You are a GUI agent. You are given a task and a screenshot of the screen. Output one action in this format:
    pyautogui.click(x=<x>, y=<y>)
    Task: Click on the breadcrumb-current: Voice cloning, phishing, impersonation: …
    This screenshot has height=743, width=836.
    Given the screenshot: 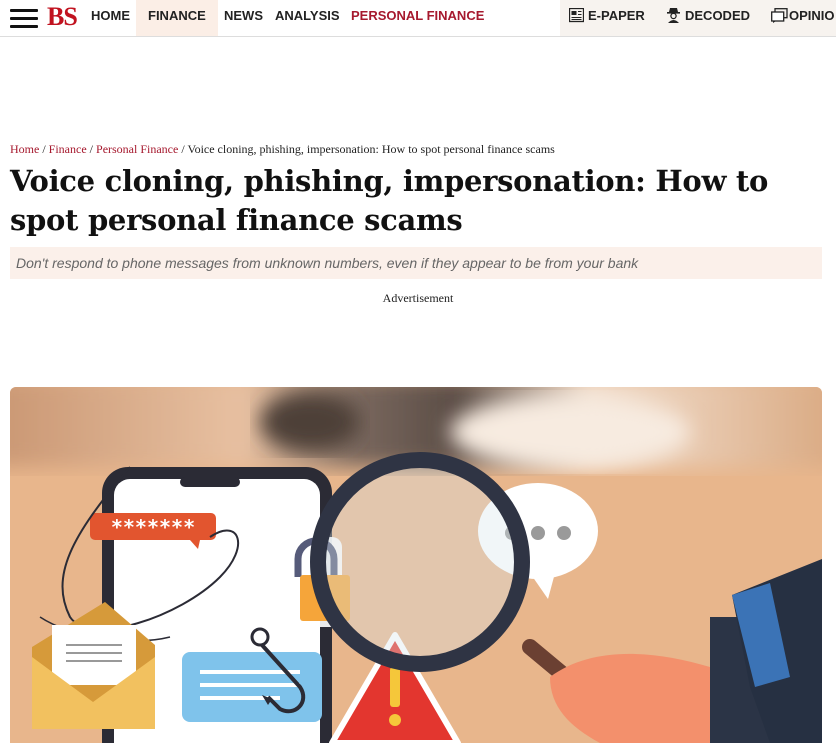 What is the action you would take?
    pyautogui.click(x=371, y=149)
    